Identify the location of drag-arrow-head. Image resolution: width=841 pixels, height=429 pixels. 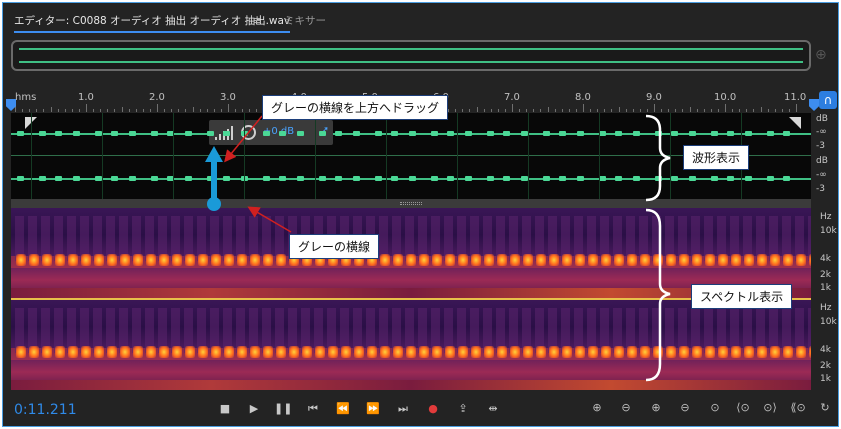
(214, 154).